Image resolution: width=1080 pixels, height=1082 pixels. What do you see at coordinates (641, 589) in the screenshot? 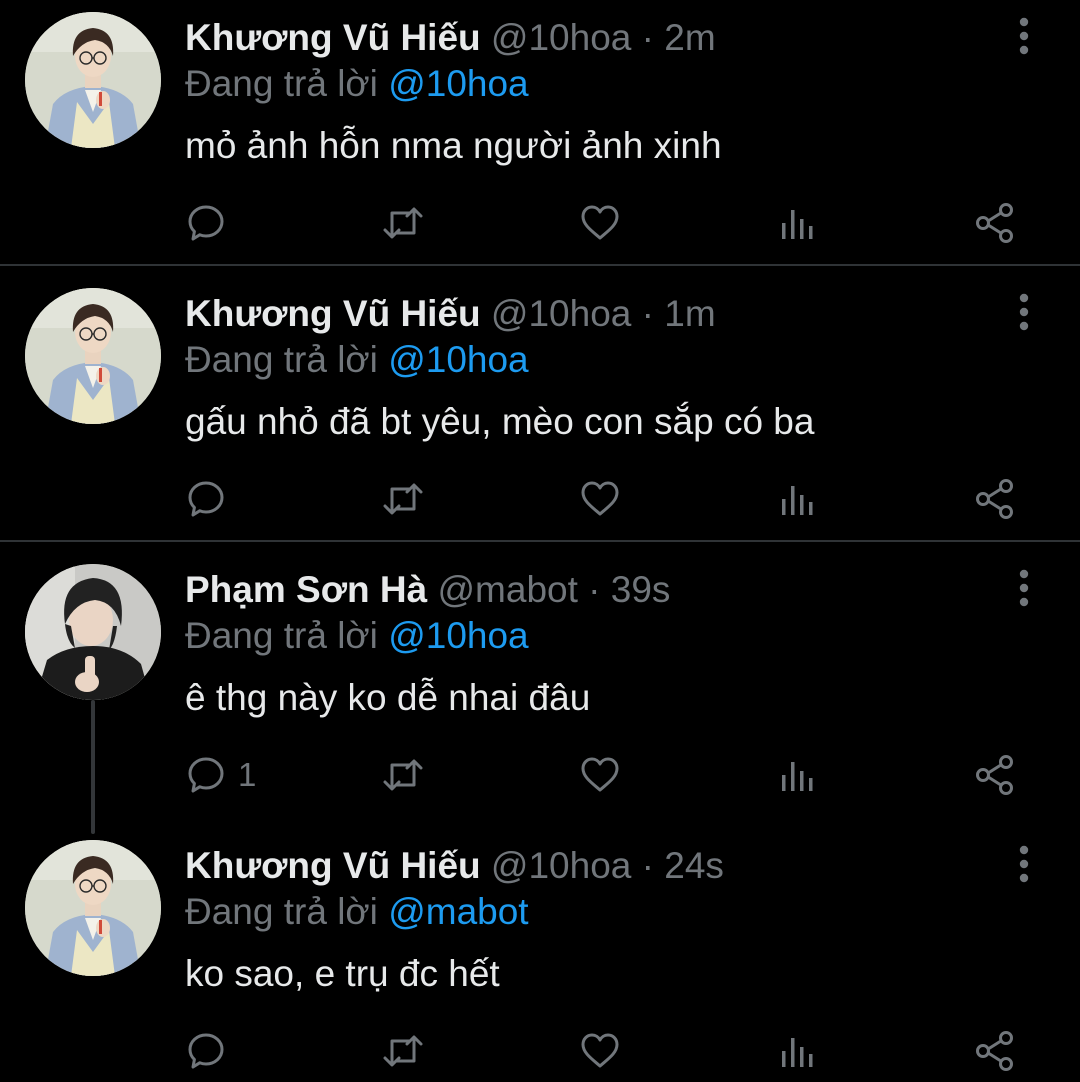
I see `timestamp: 39s` at bounding box center [641, 589].